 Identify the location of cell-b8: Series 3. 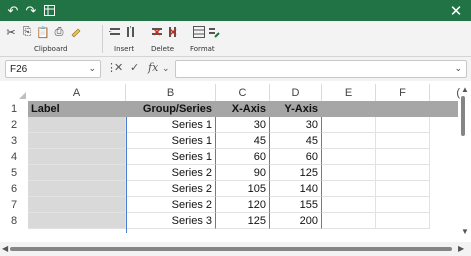
(171, 221).